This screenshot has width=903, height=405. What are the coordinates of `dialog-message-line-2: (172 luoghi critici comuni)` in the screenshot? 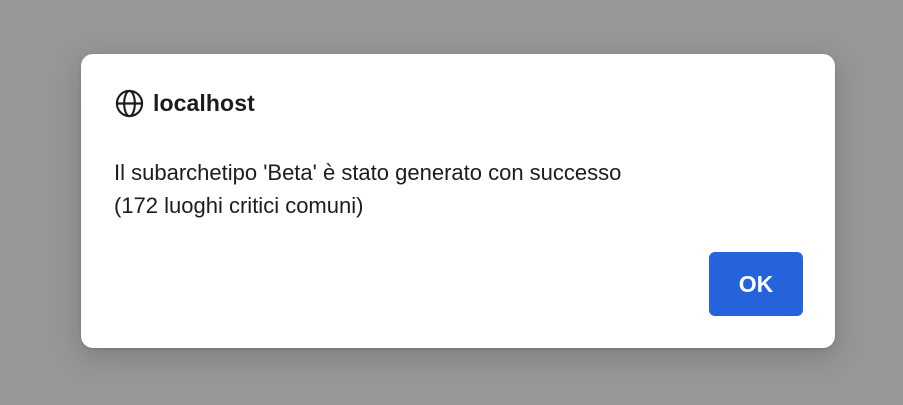 It's located at (239, 205).